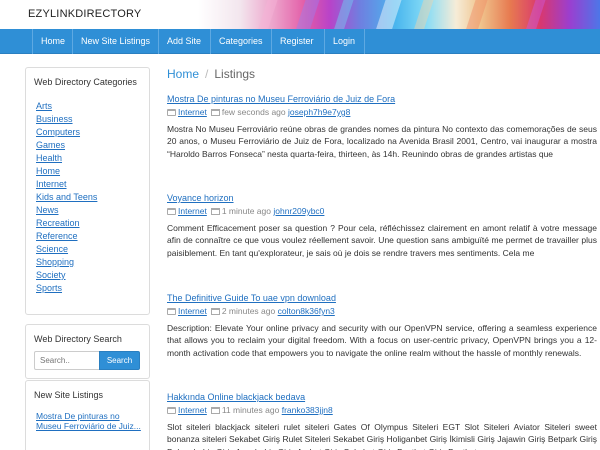  Describe the element at coordinates (78, 339) in the screenshot. I see `search-heading: Web Directory Search` at that location.